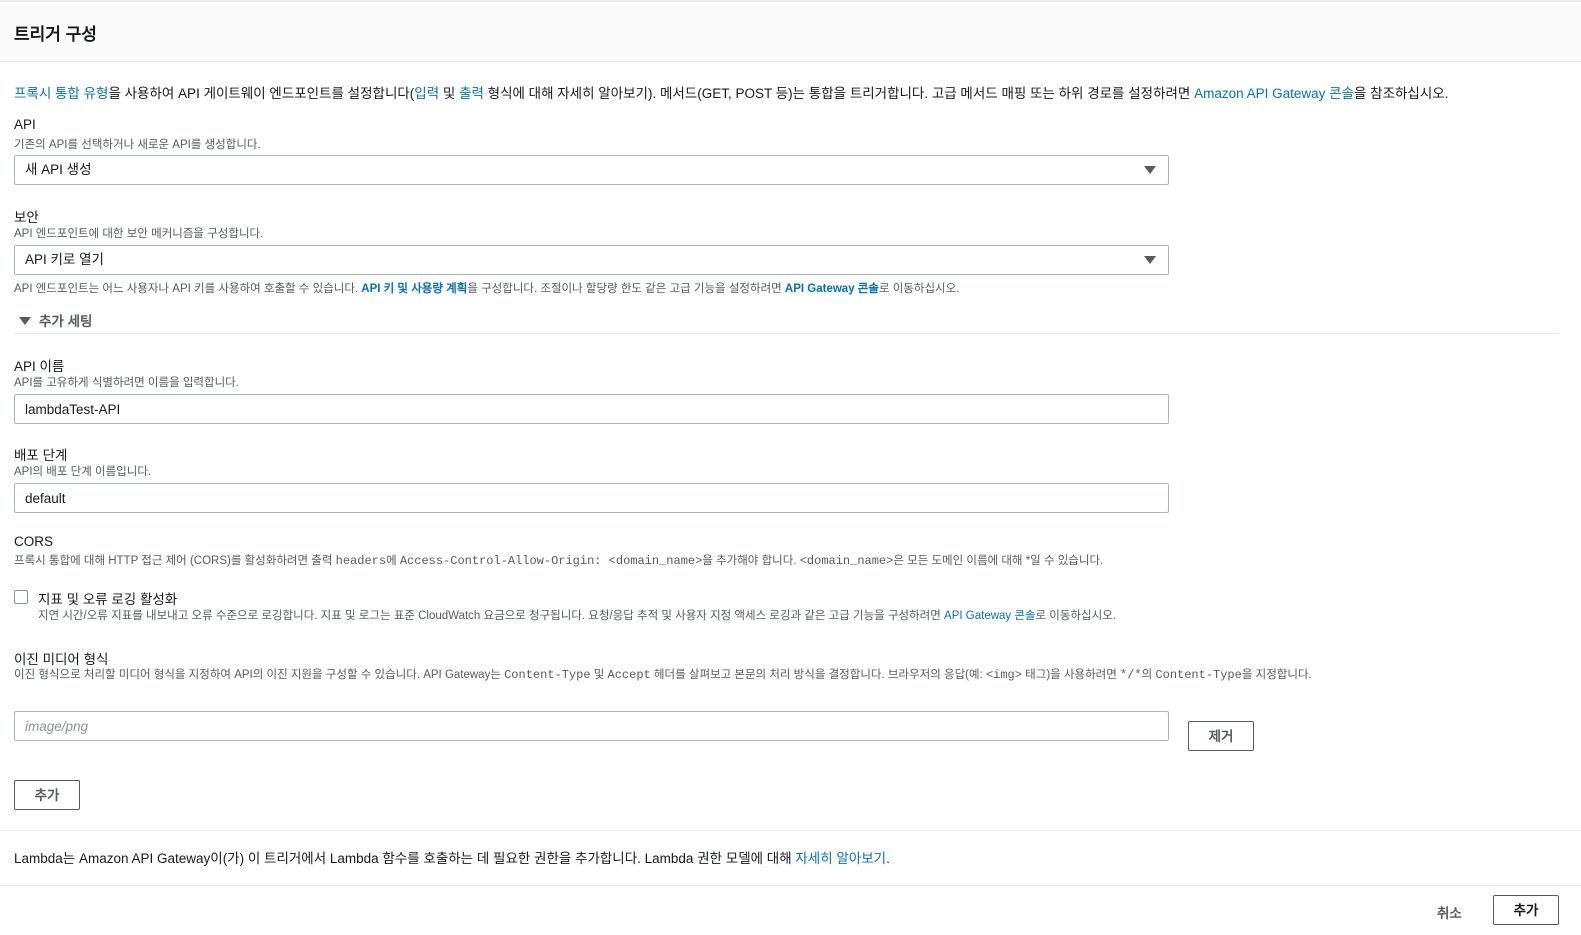  I want to click on section-divider, so click(786, 333).